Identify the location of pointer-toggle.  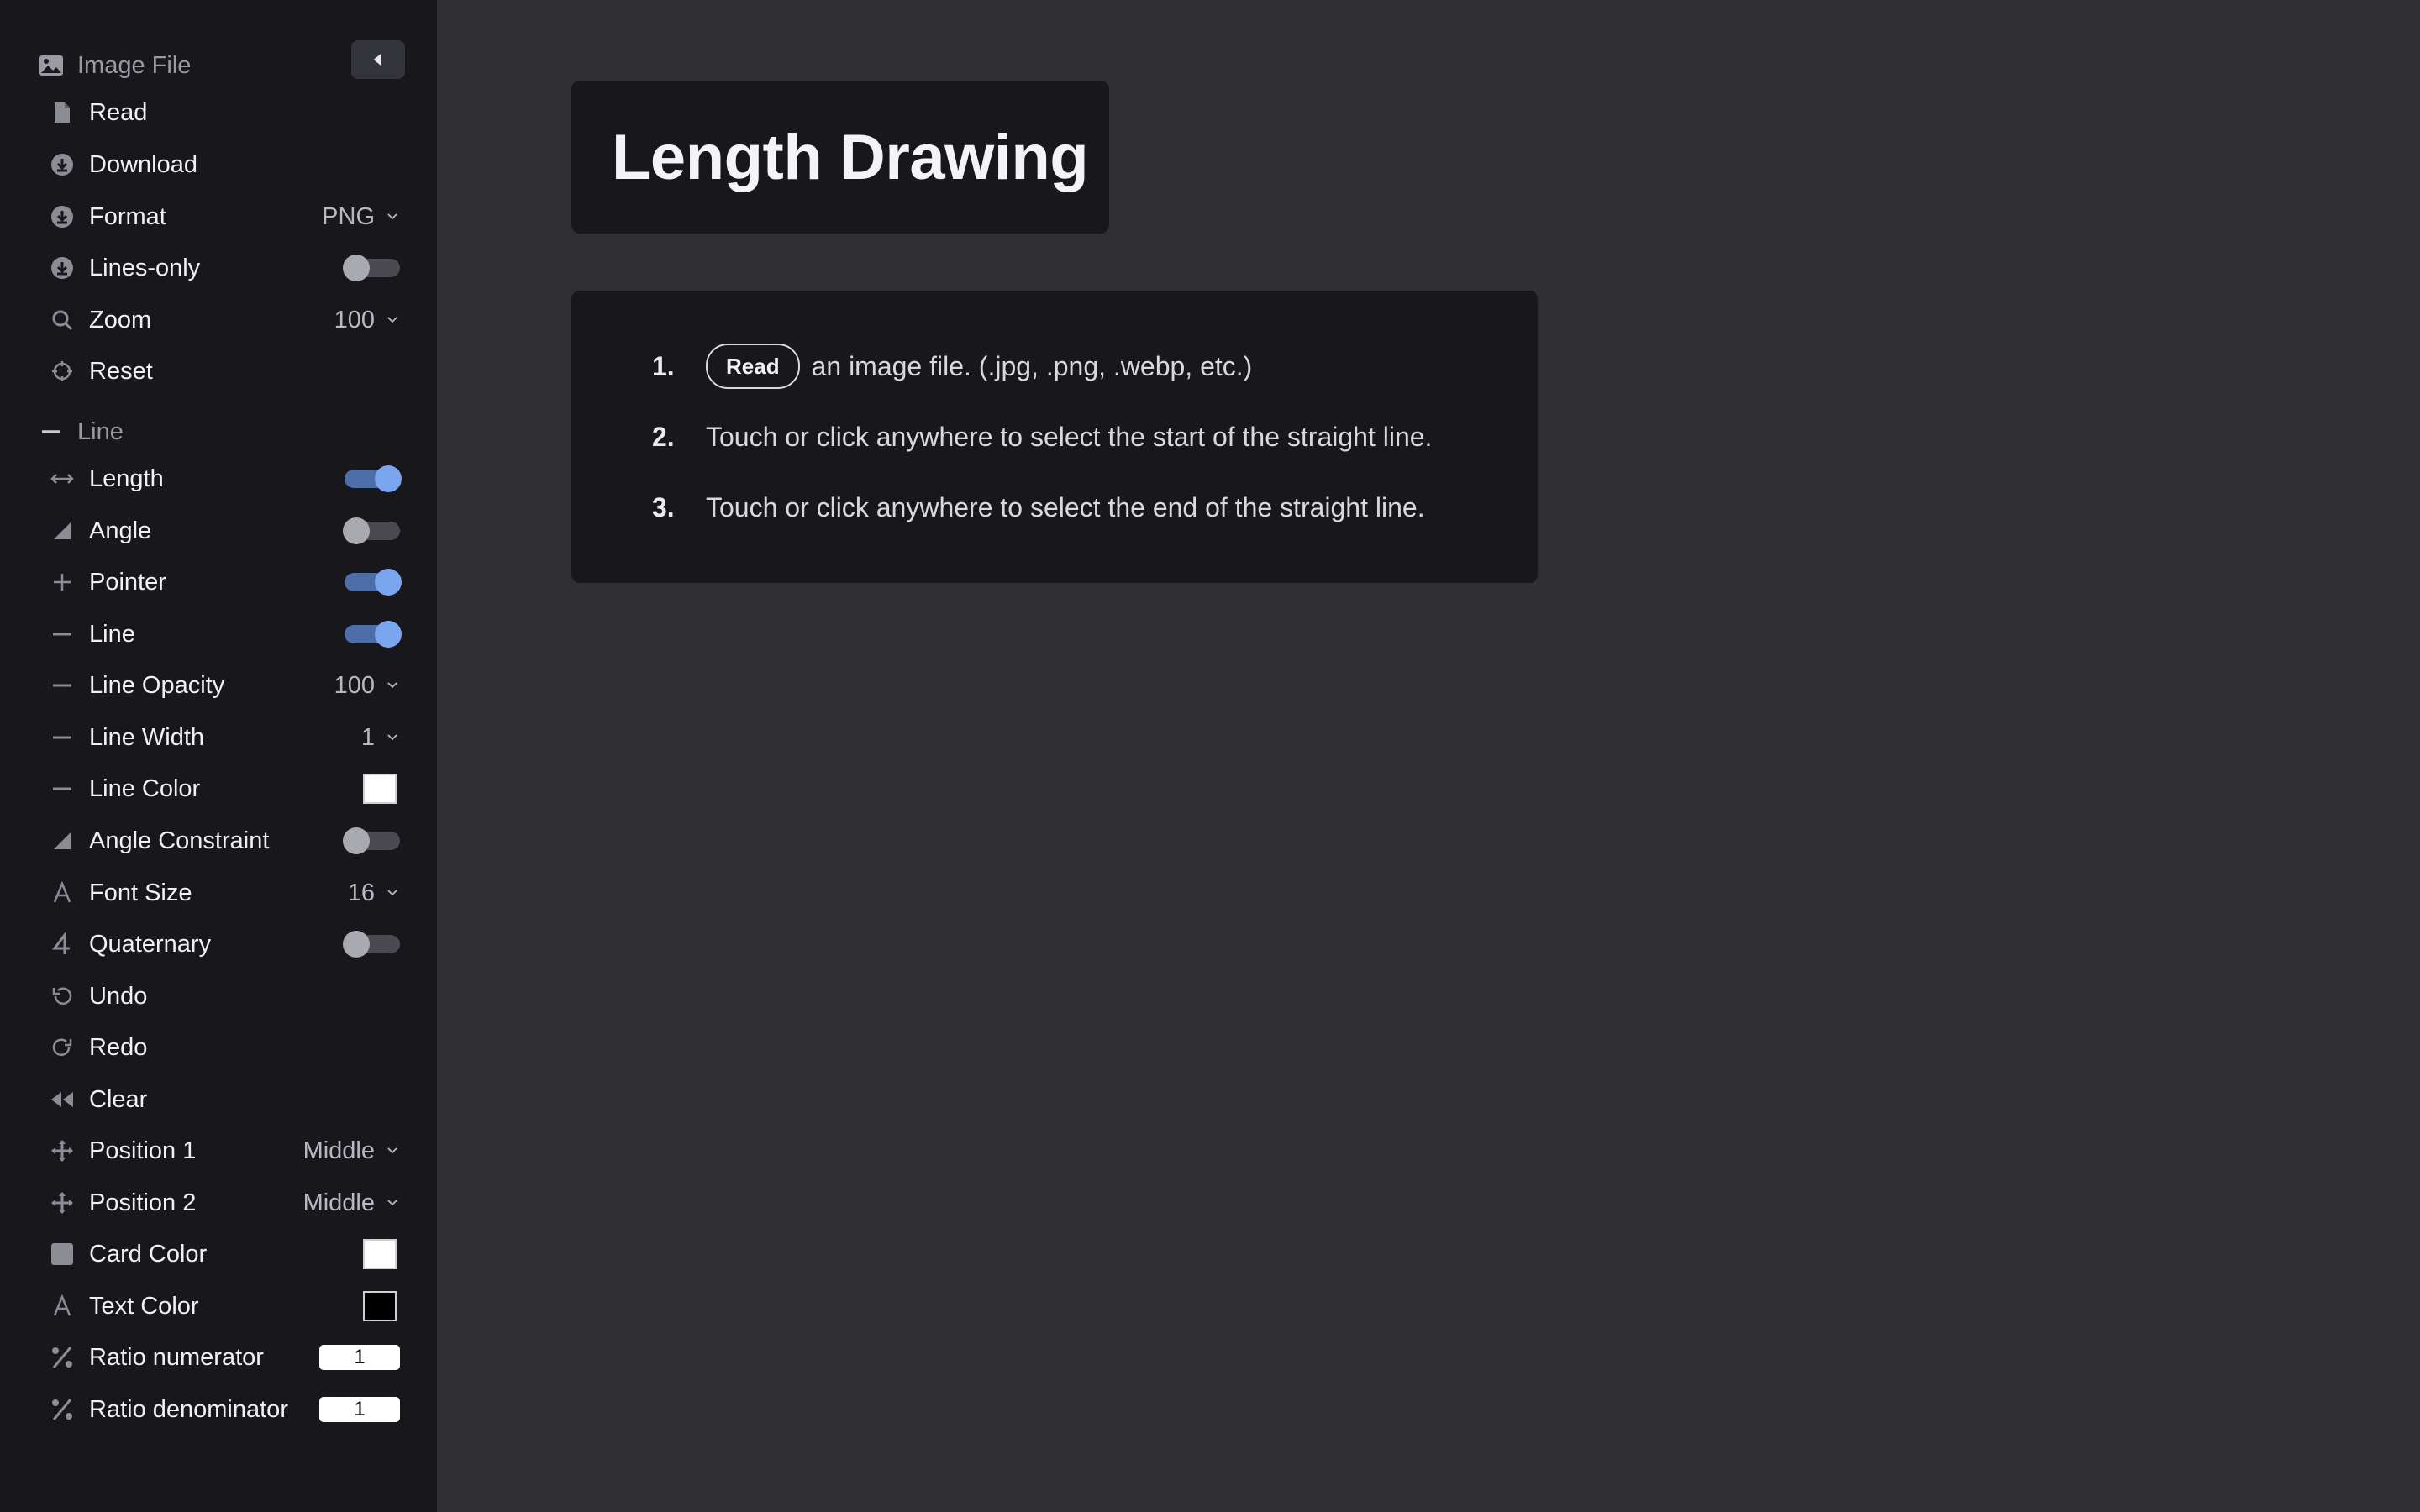
(374, 582).